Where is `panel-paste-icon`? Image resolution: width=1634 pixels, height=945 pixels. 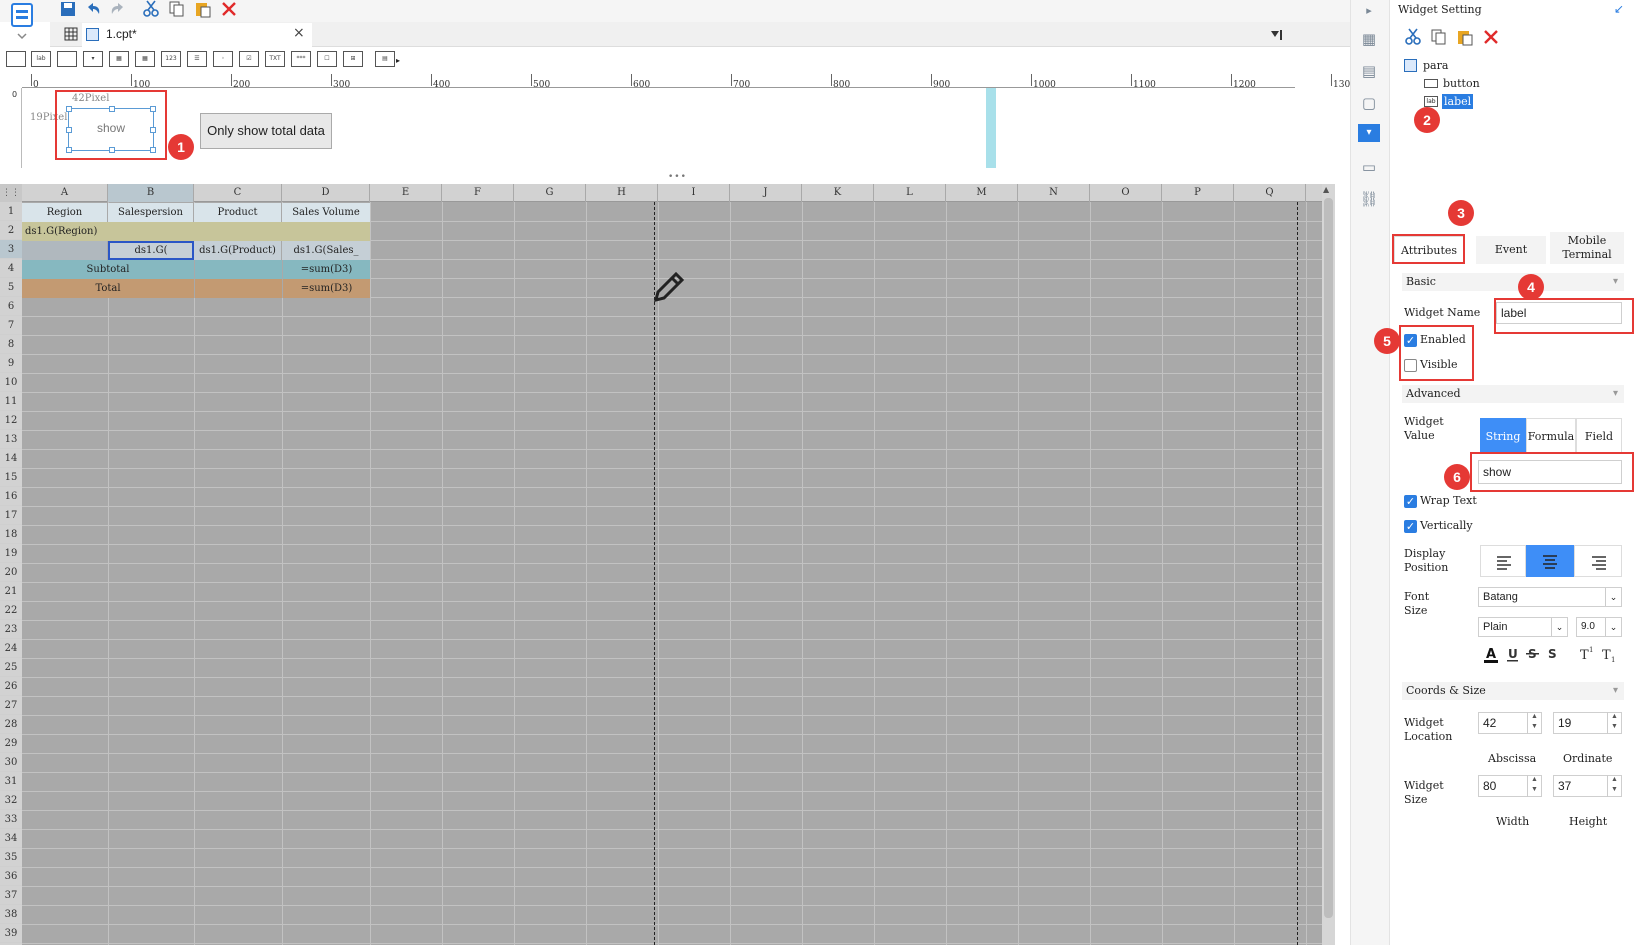 panel-paste-icon is located at coordinates (1465, 37).